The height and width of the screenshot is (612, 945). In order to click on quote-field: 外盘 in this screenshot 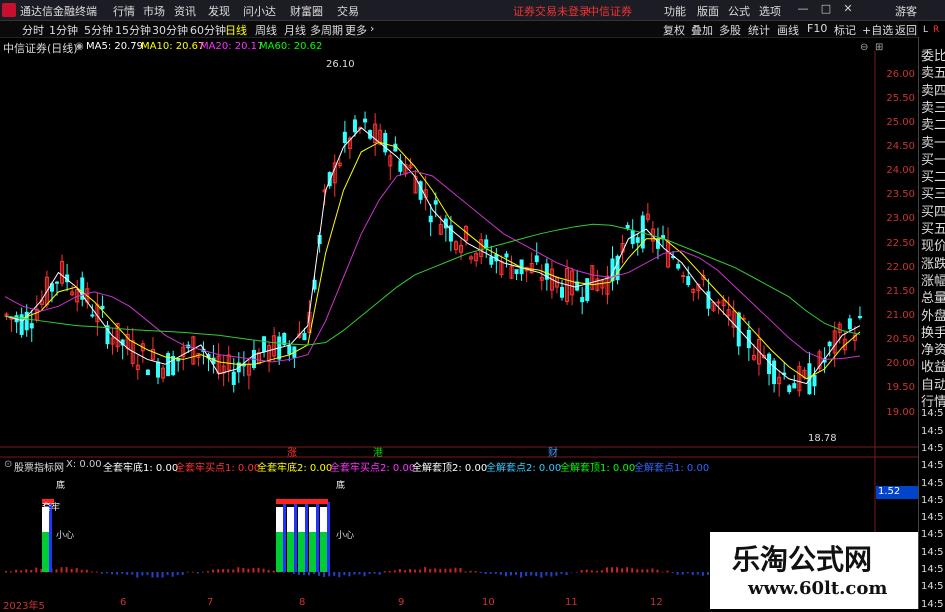, I will do `click(933, 314)`.